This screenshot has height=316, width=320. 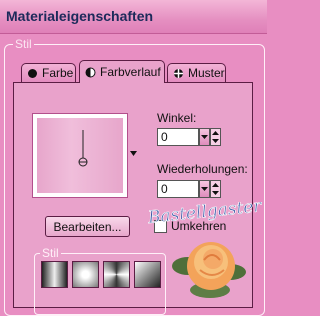 I want to click on wiederholungen-label: Wiederholungen:, so click(x=202, y=169).